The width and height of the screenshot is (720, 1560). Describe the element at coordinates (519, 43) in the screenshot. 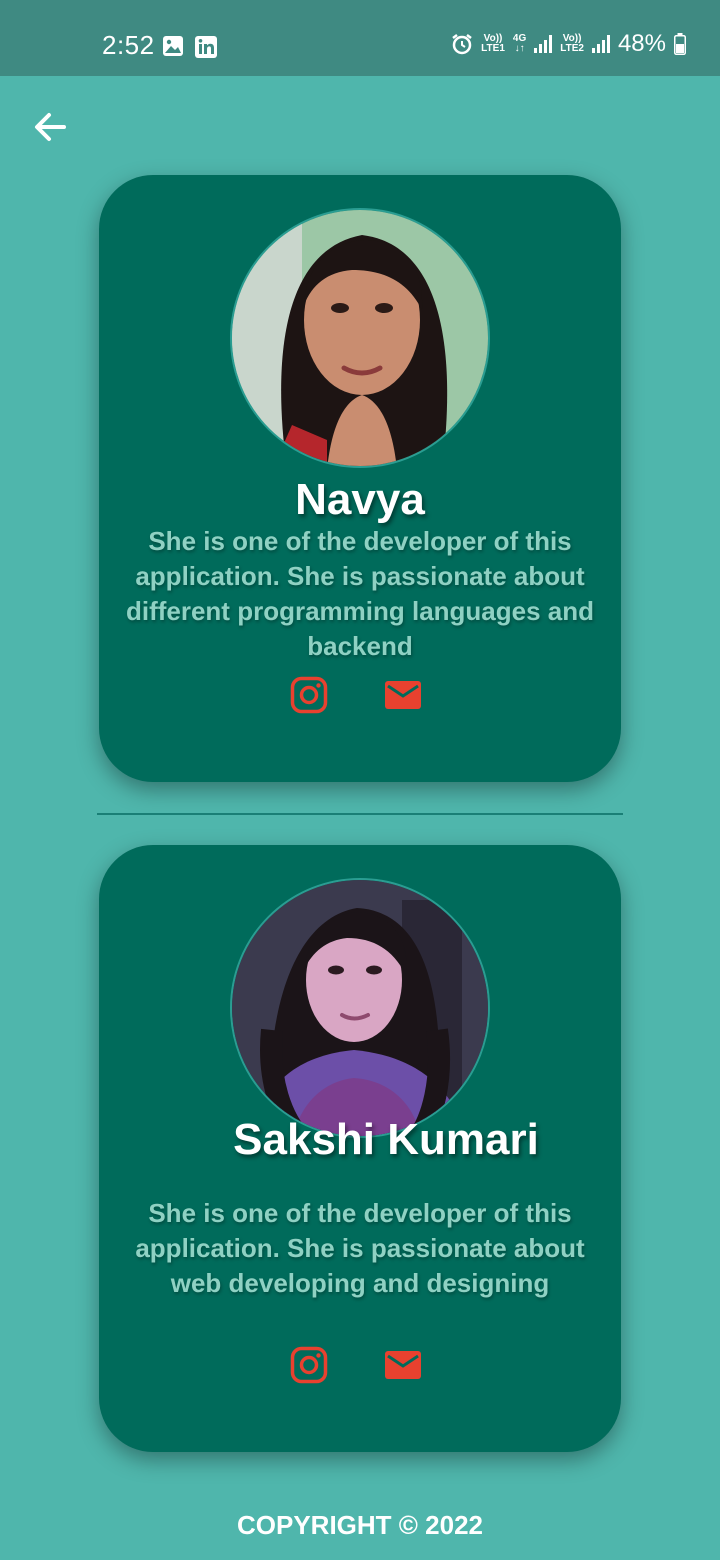

I see `4g-icon: 4G ↓↑` at that location.